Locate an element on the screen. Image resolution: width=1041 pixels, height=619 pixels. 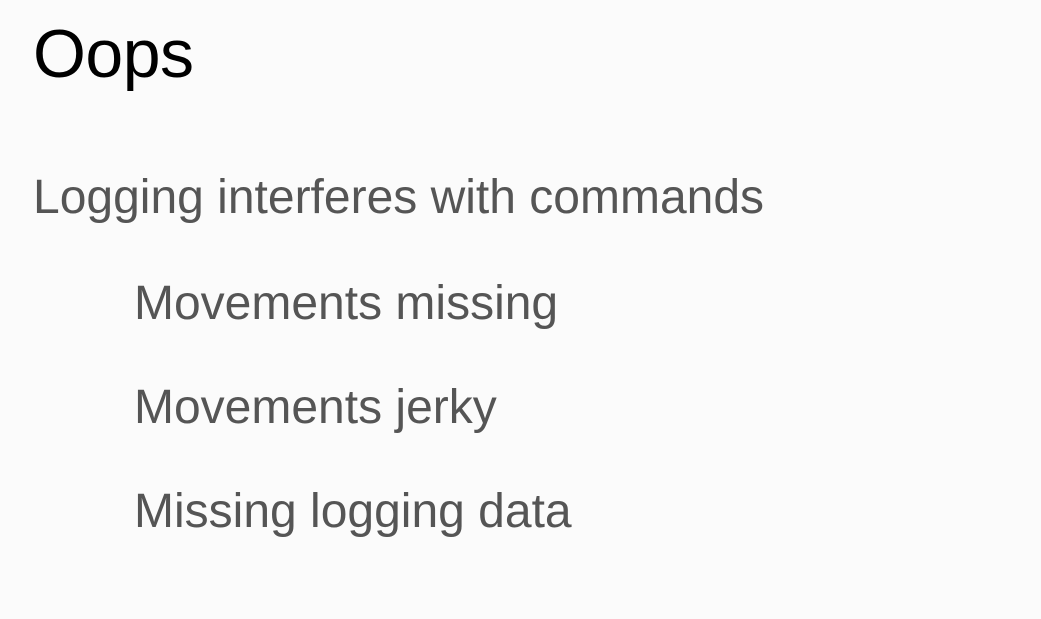
sub-bullet-missing-logging-data: Missing logging data is located at coordinates (353, 511).